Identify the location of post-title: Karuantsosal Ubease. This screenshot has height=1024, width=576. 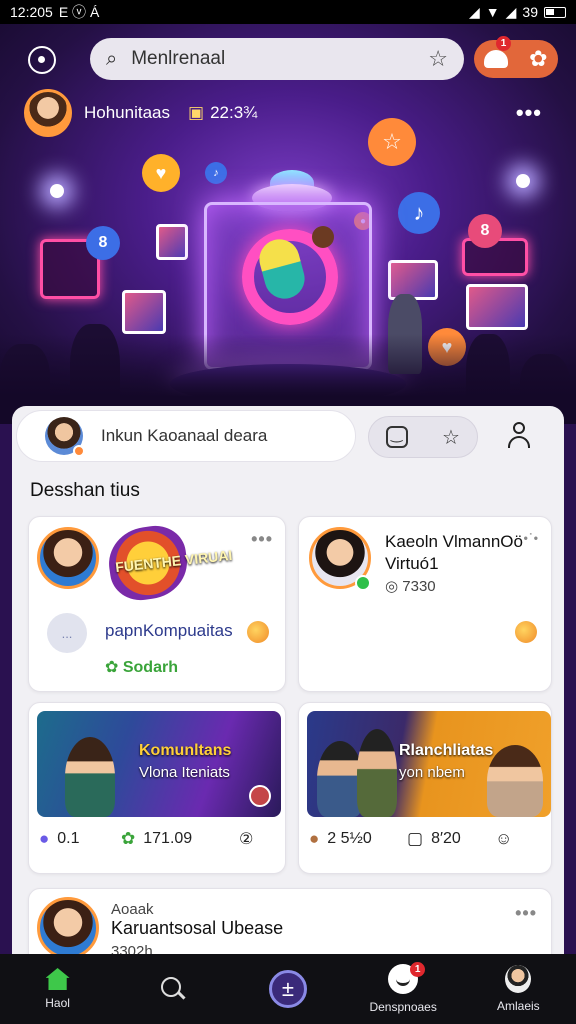
(197, 928).